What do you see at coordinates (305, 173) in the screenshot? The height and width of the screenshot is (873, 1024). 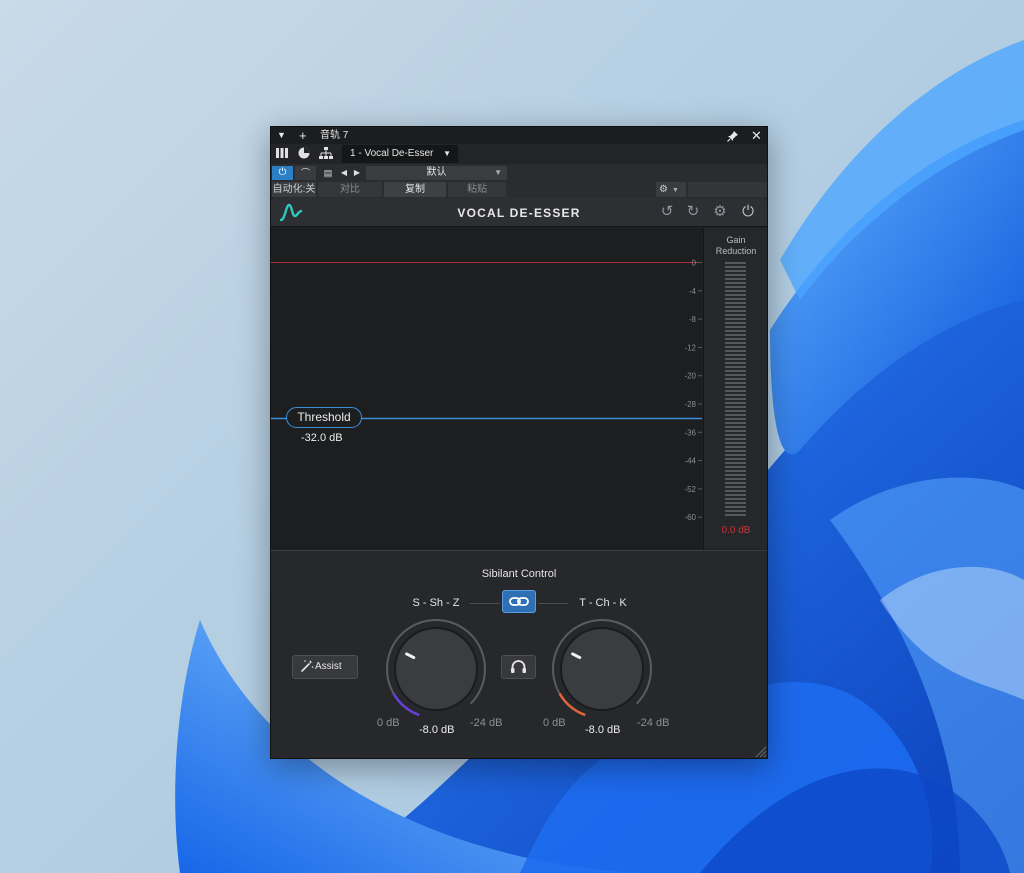 I see `sidechain-icon: ⌒` at bounding box center [305, 173].